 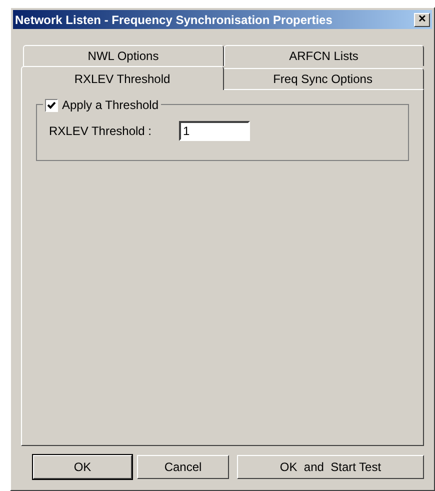 What do you see at coordinates (110, 105) in the screenshot?
I see `checkbox-label: Apply a Threshold` at bounding box center [110, 105].